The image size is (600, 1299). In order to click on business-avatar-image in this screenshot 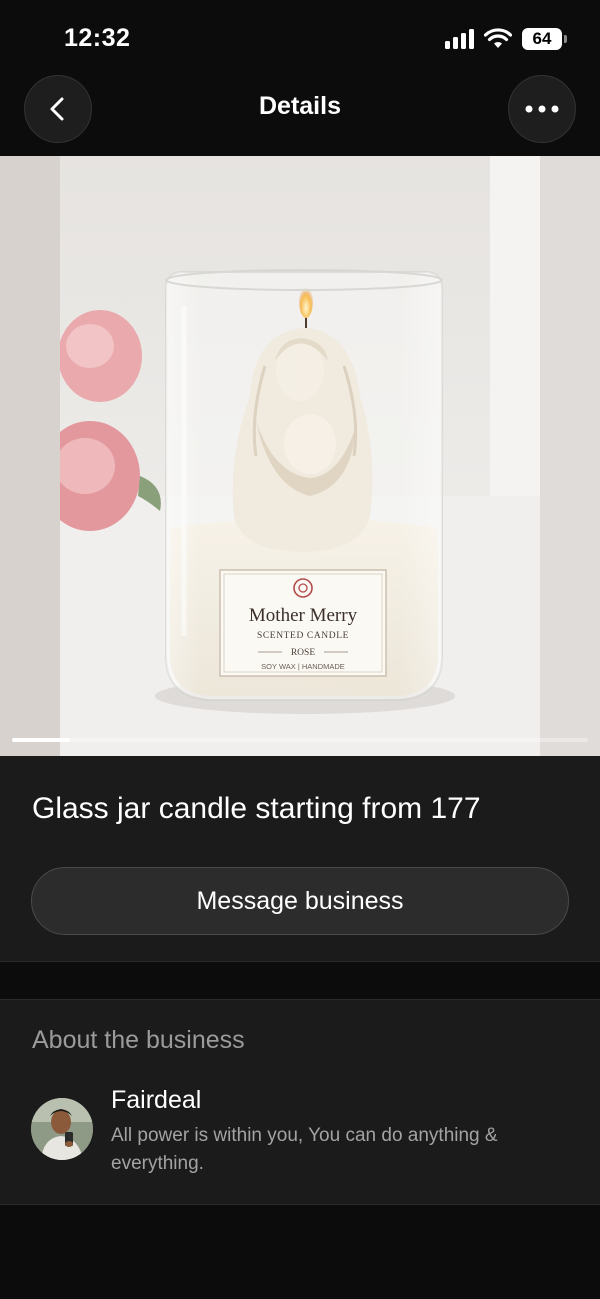, I will do `click(62, 1129)`.